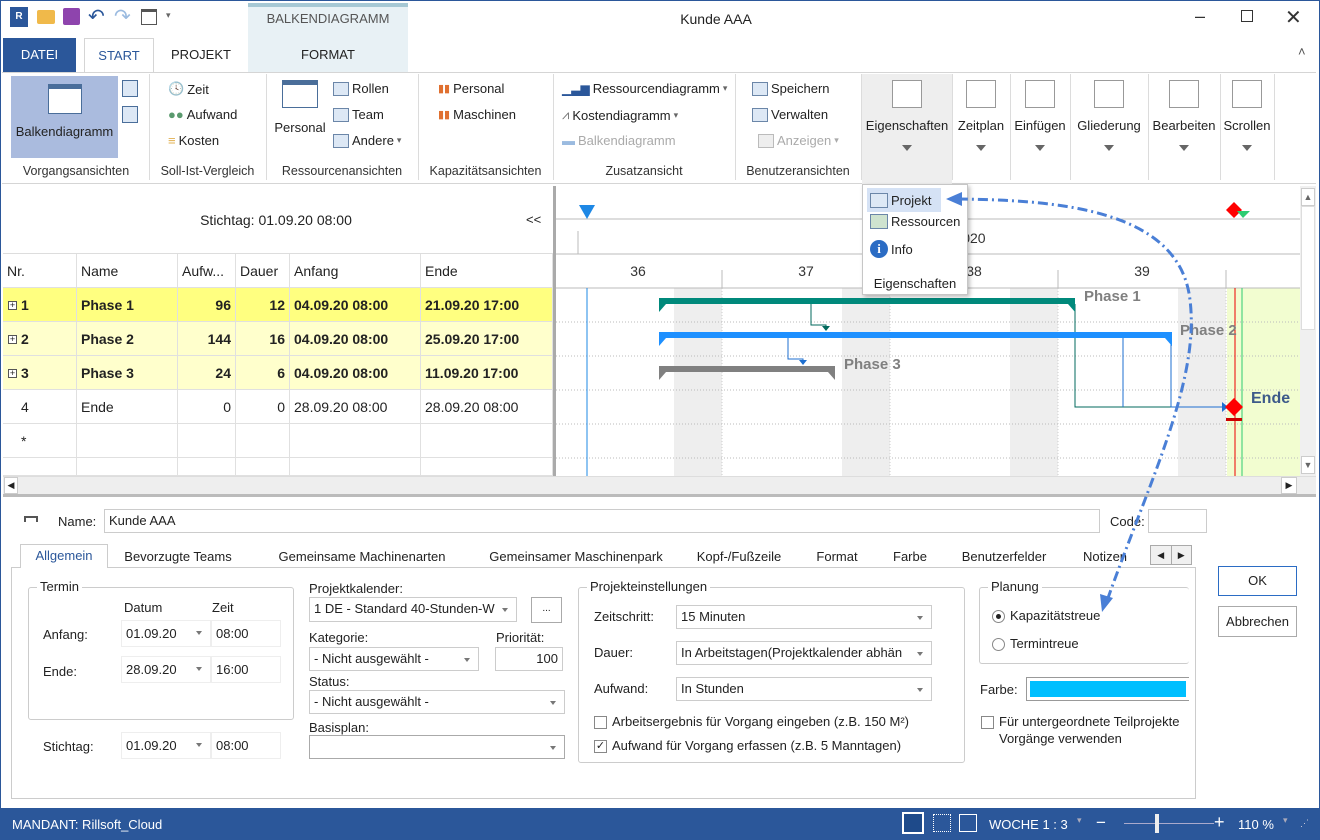  Describe the element at coordinates (1079, 820) in the screenshot. I see `timescale-dropdown-icon: ▾` at that location.